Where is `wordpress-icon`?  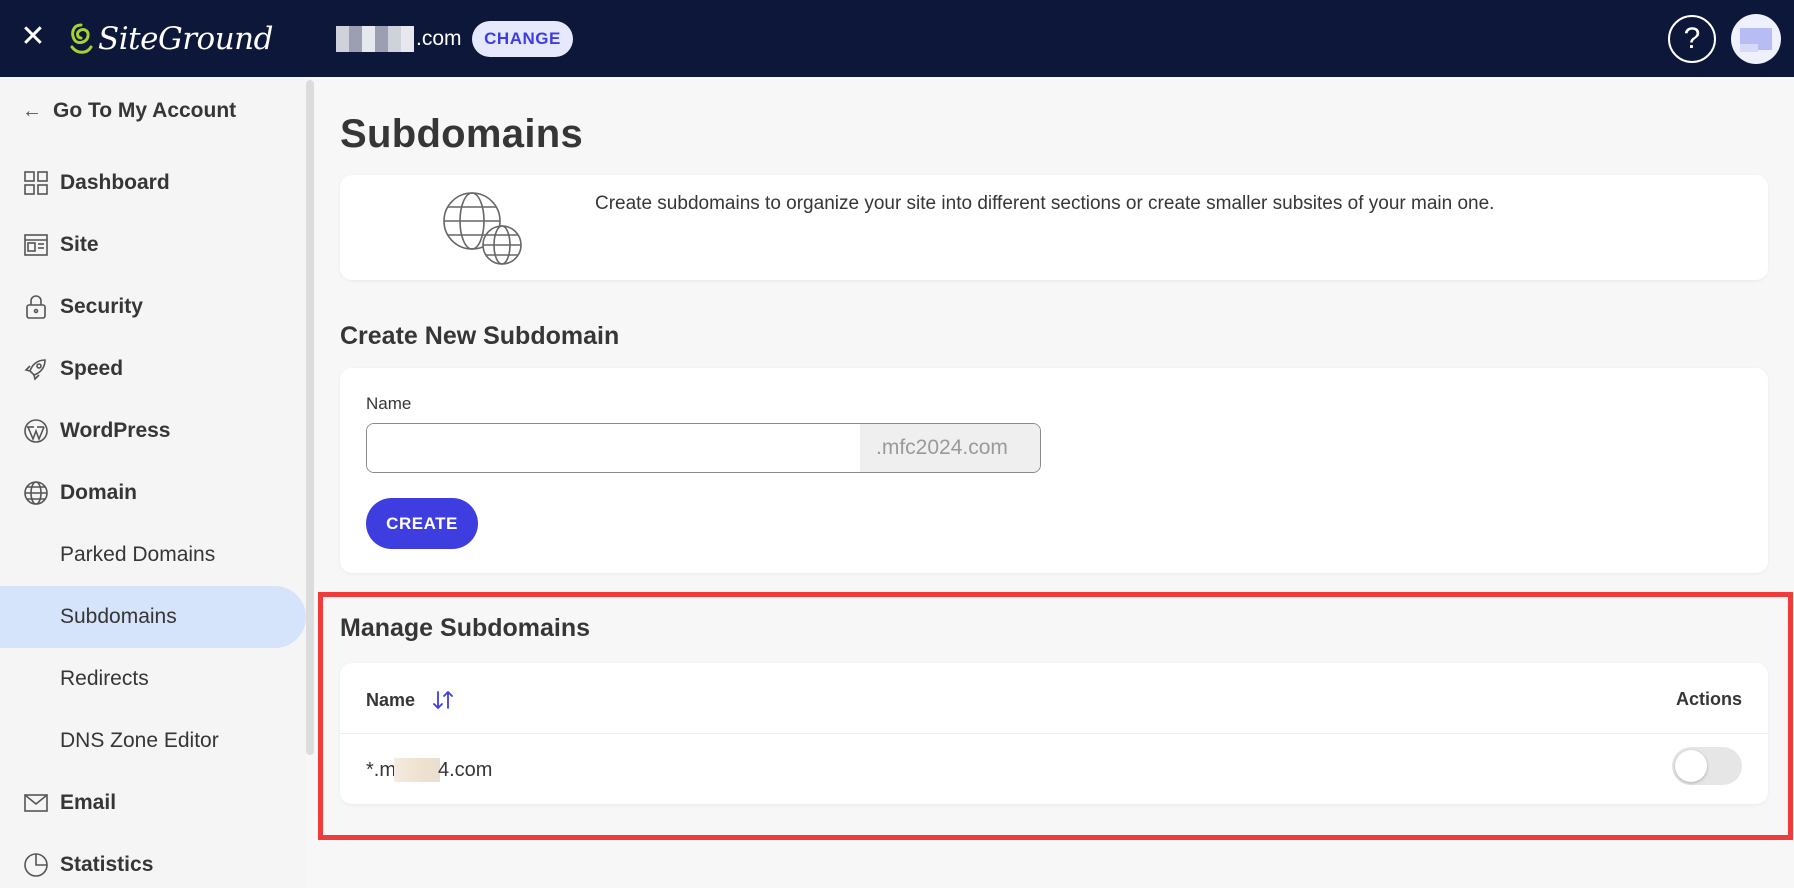 wordpress-icon is located at coordinates (36, 431).